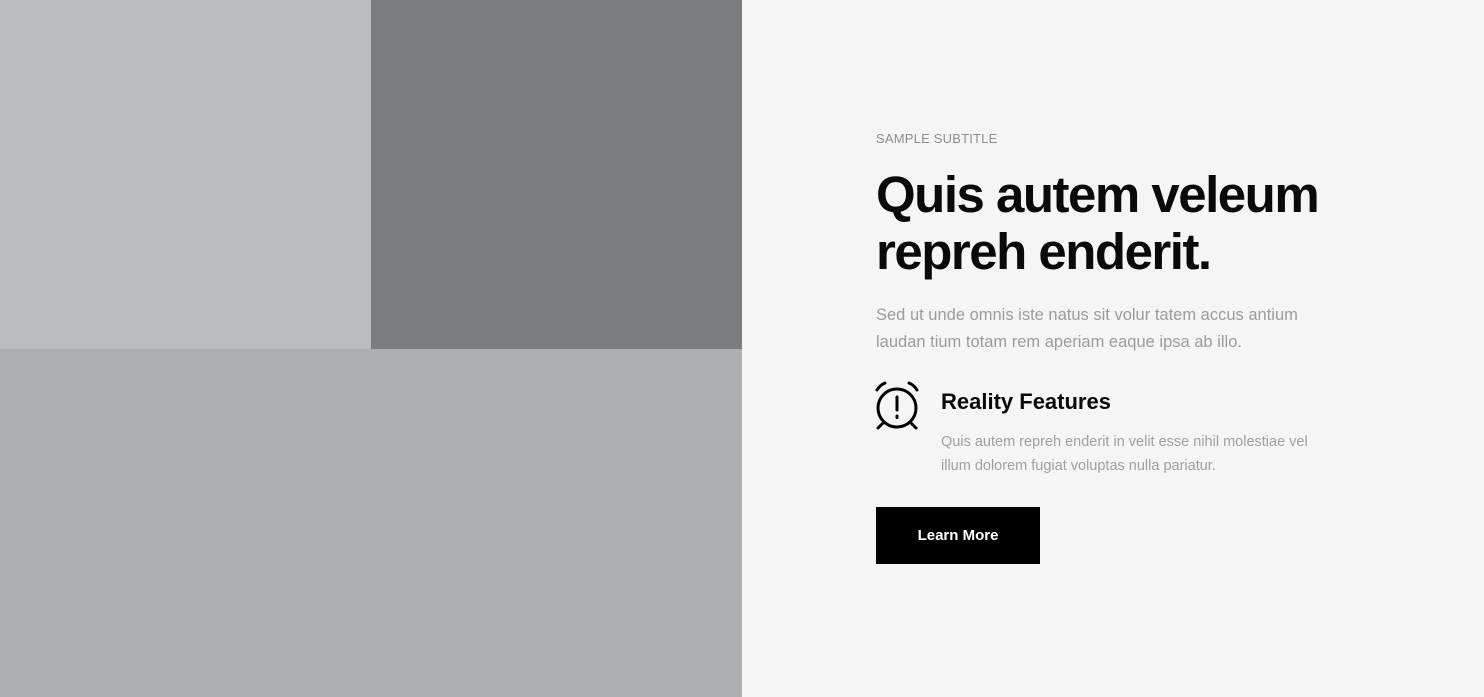 Image resolution: width=1484 pixels, height=697 pixels. Describe the element at coordinates (958, 535) in the screenshot. I see `learn-more-button: Learn More` at that location.